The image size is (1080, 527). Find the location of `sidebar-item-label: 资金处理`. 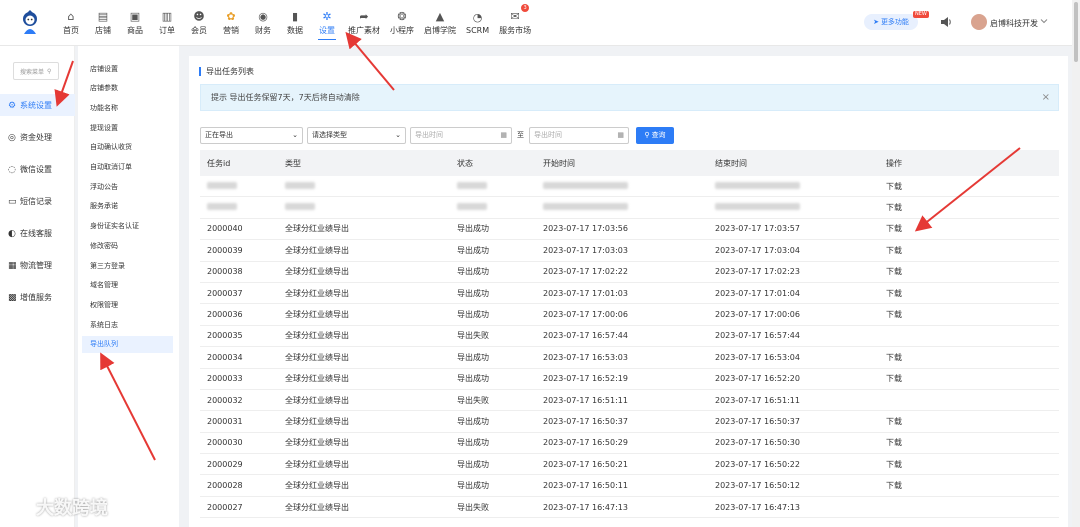

sidebar-item-label: 资金处理 is located at coordinates (36, 137).